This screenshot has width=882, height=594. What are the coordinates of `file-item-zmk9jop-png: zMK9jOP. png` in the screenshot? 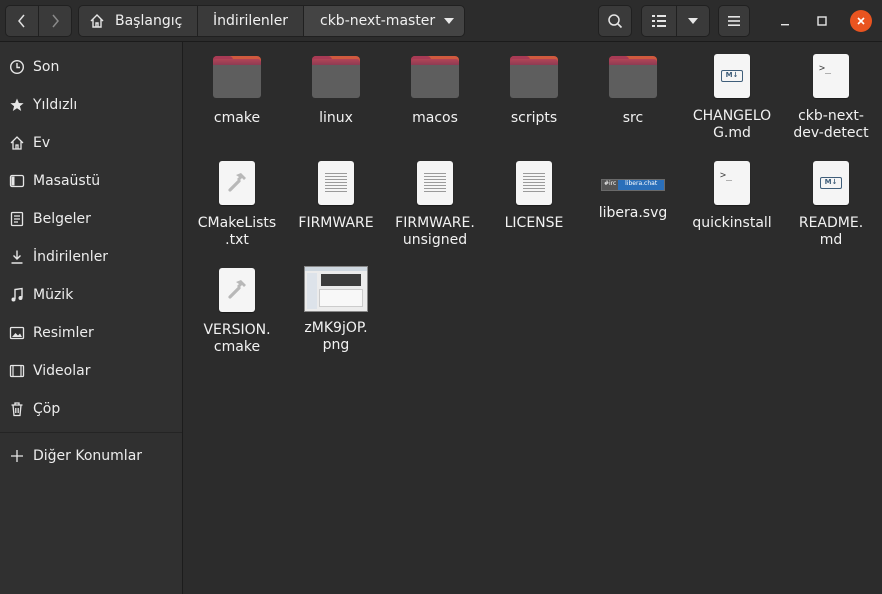 It's located at (336, 310).